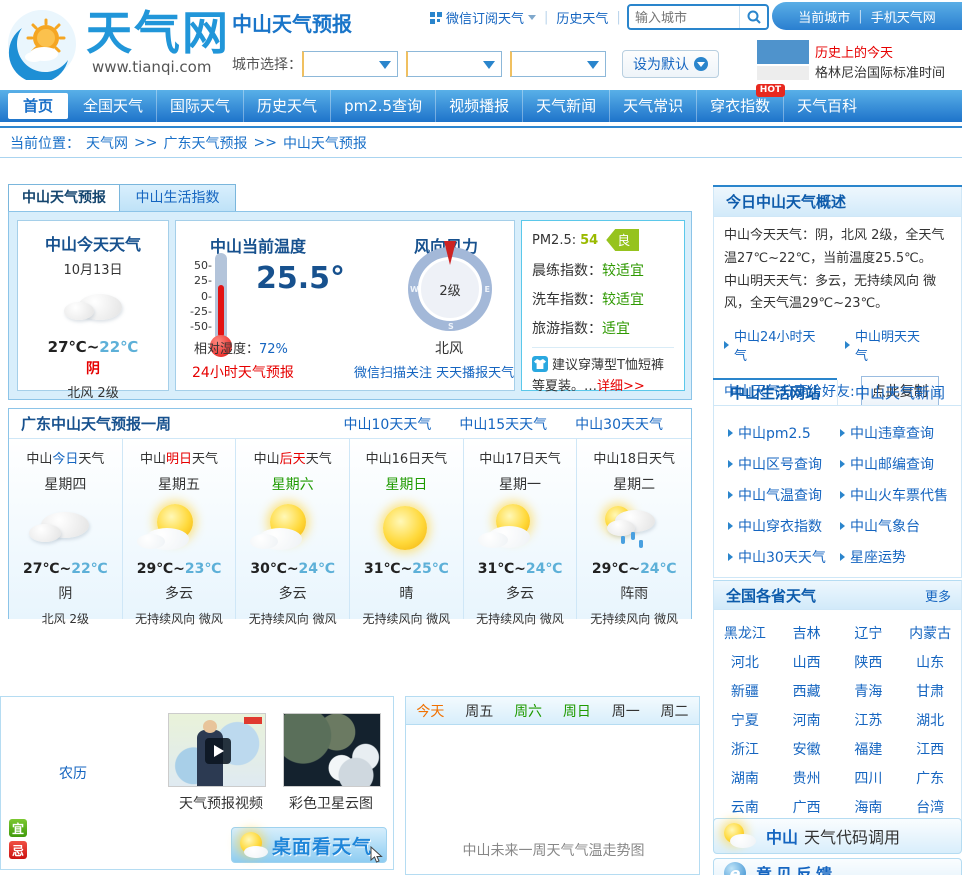 The image size is (962, 875). What do you see at coordinates (885, 345) in the screenshot?
I see `link-tomorrow-weather: 中山明天天气` at bounding box center [885, 345].